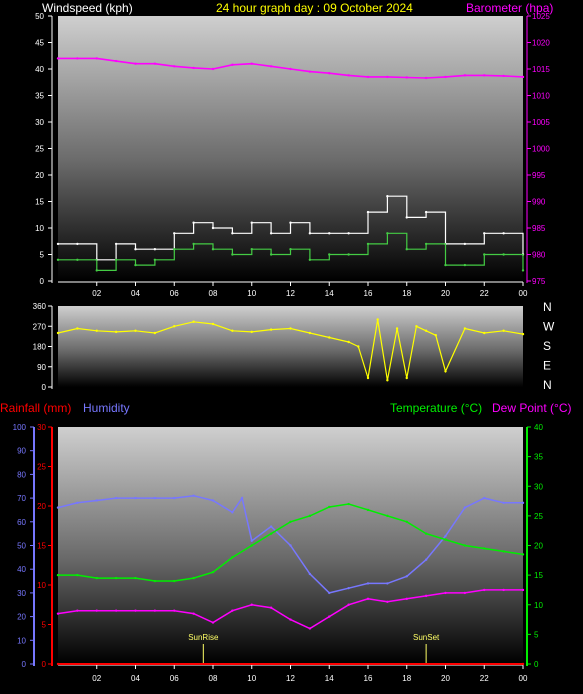  Describe the element at coordinates (251, 678) in the screenshot. I see `temp-time-label: 10` at that location.